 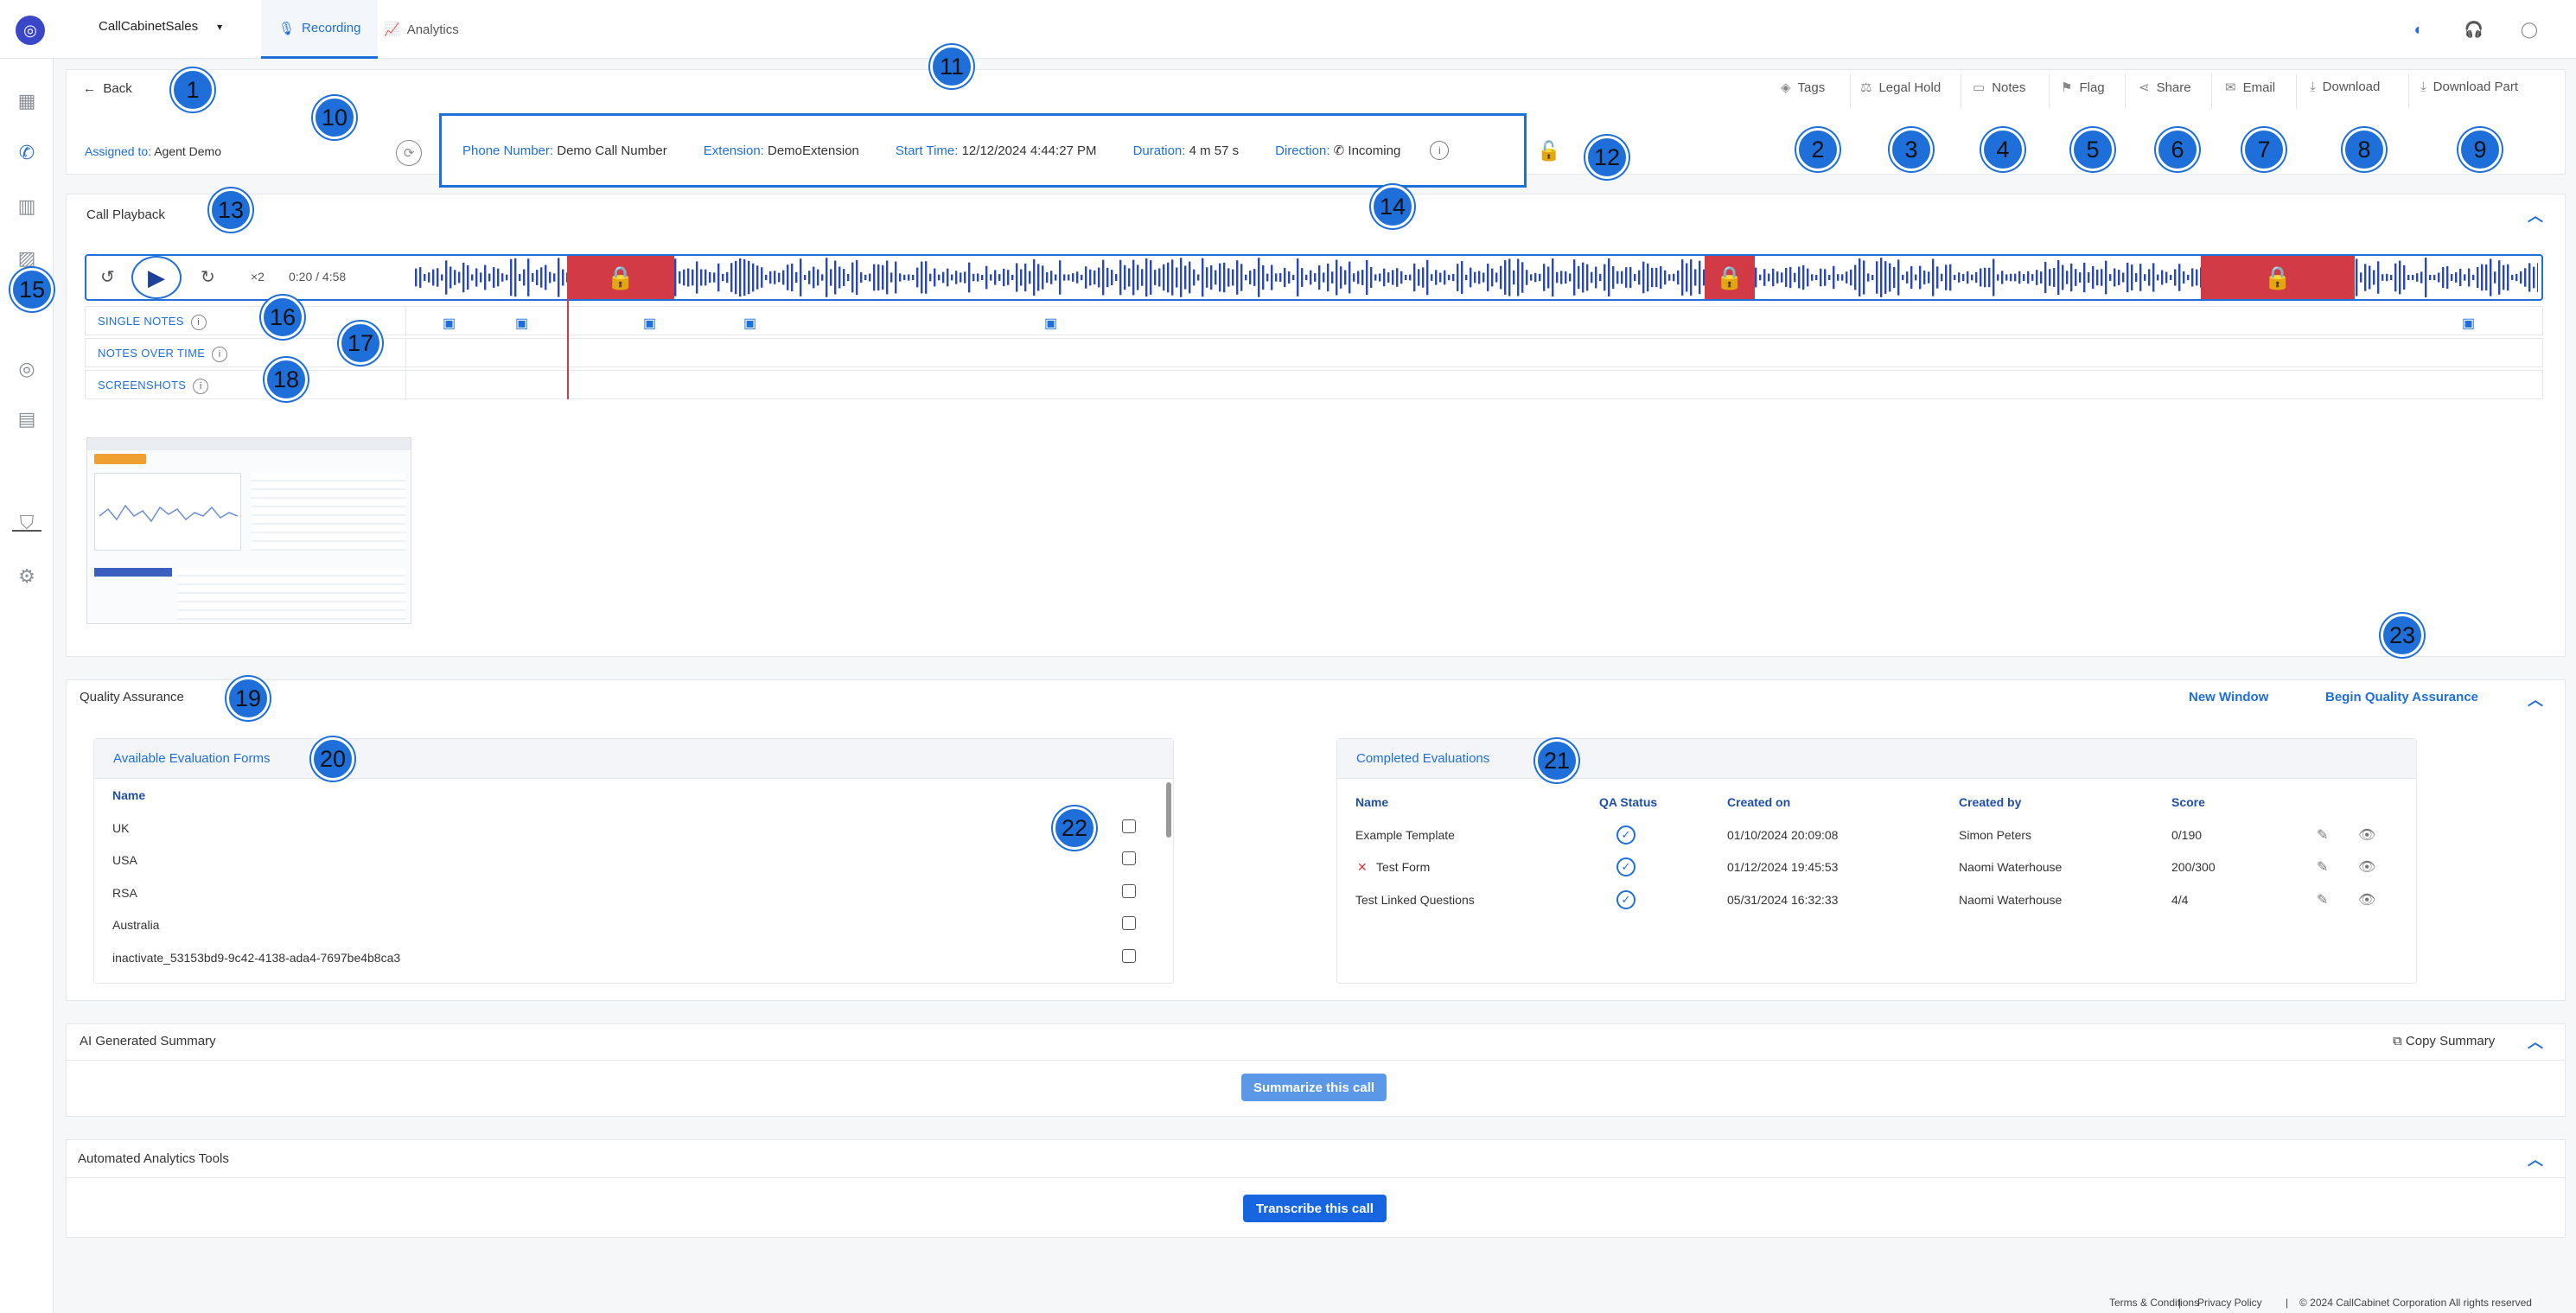 What do you see at coordinates (996, 150) in the screenshot?
I see `start-time-field: Start Time: 12/12/2024 4:44:27 PM` at bounding box center [996, 150].